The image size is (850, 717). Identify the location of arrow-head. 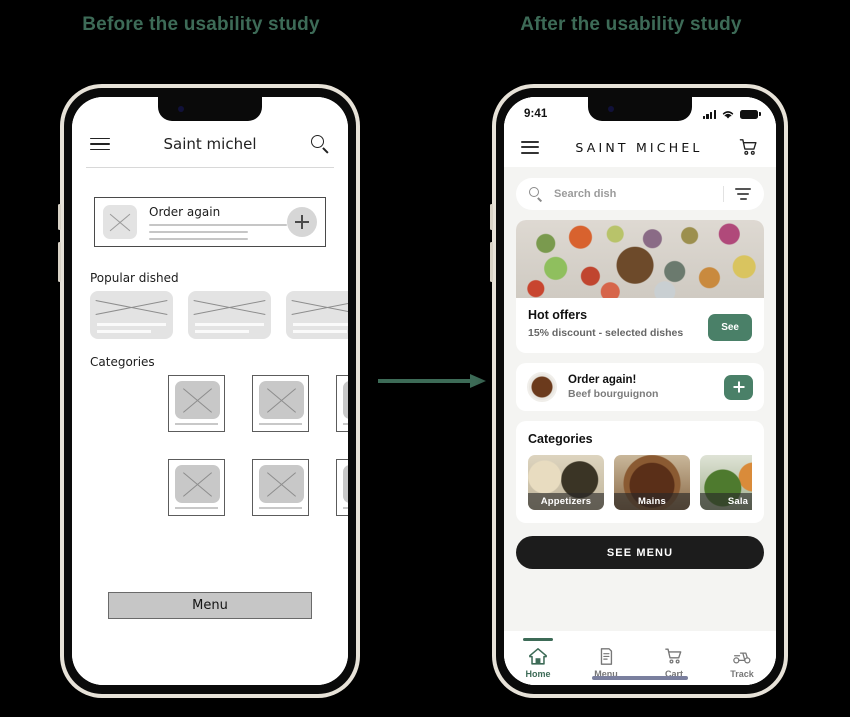
(478, 381).